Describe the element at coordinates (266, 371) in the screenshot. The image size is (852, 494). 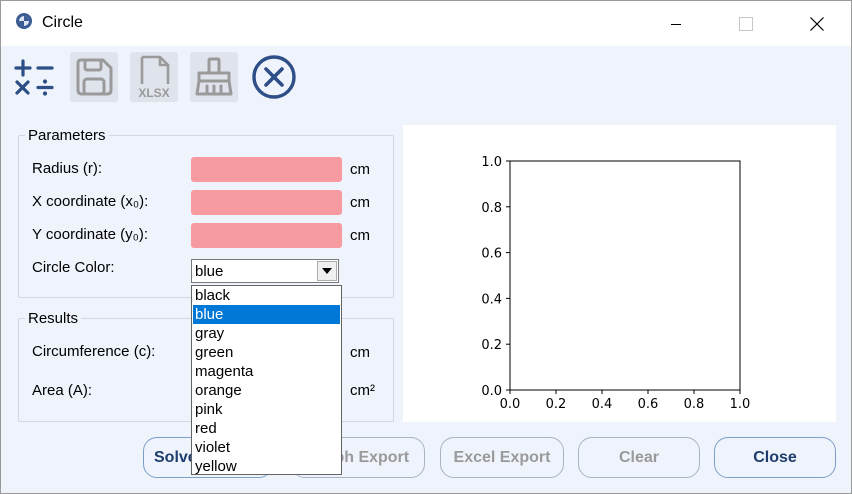
I see `dropdown-option-magenta: magenta` at that location.